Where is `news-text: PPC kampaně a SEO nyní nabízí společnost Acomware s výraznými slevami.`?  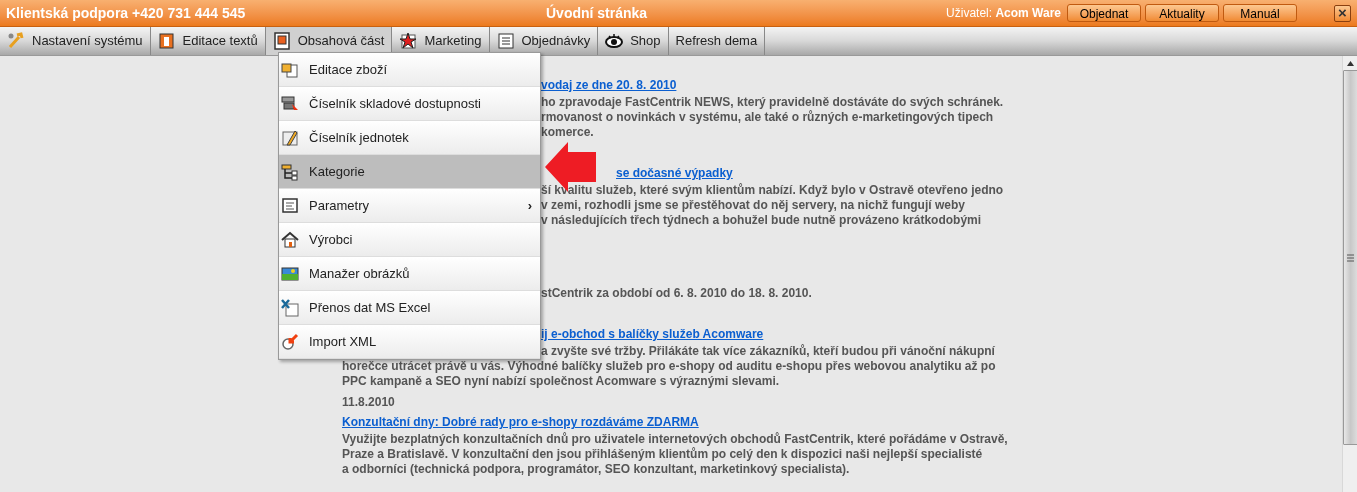
news-text: PPC kampaně a SEO nyní nabízí společnost Acomware s výraznými slevami. is located at coordinates (561, 381).